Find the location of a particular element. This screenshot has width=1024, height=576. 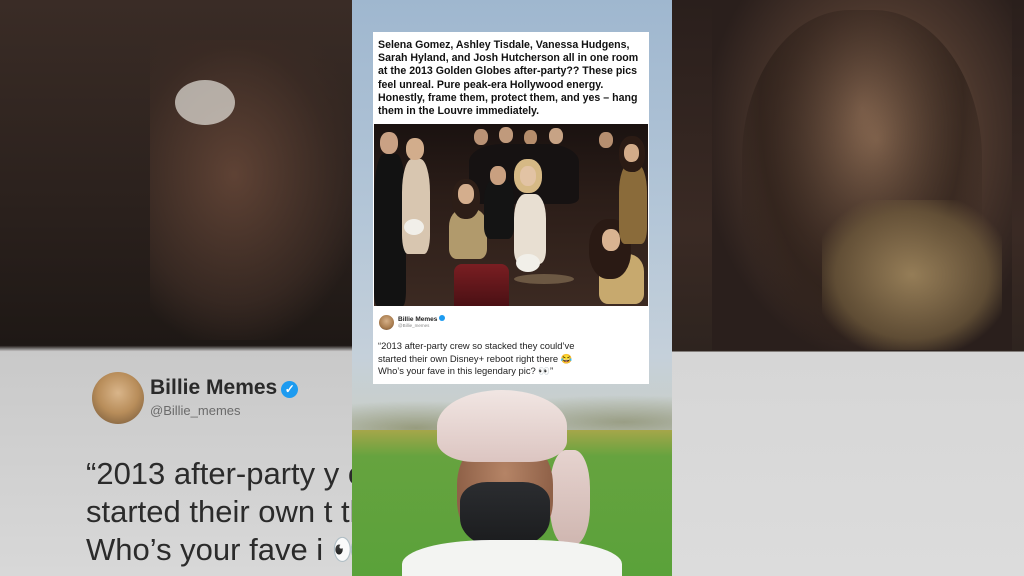

black-dress is located at coordinates (499, 209).